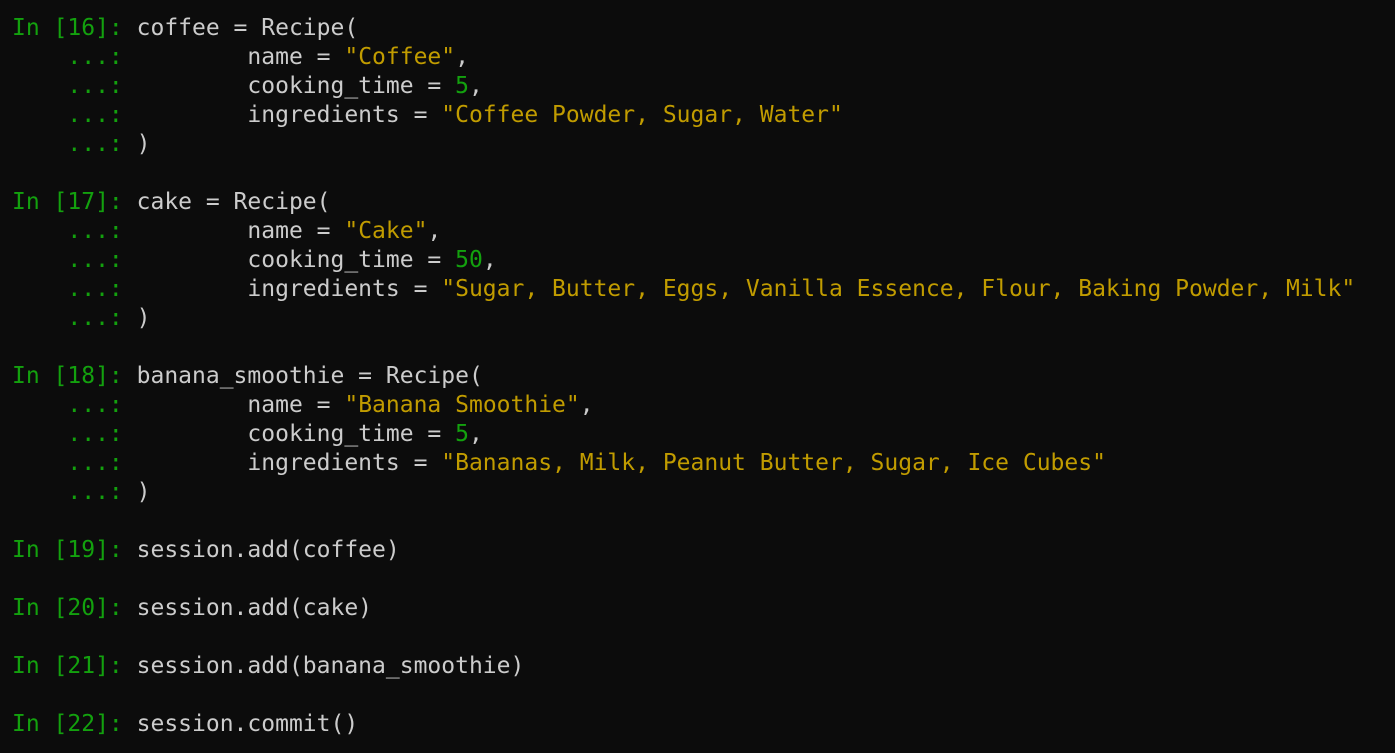  Describe the element at coordinates (703, 28) in the screenshot. I see `terminal-line: In [16]: coffee = Recipe(` at that location.